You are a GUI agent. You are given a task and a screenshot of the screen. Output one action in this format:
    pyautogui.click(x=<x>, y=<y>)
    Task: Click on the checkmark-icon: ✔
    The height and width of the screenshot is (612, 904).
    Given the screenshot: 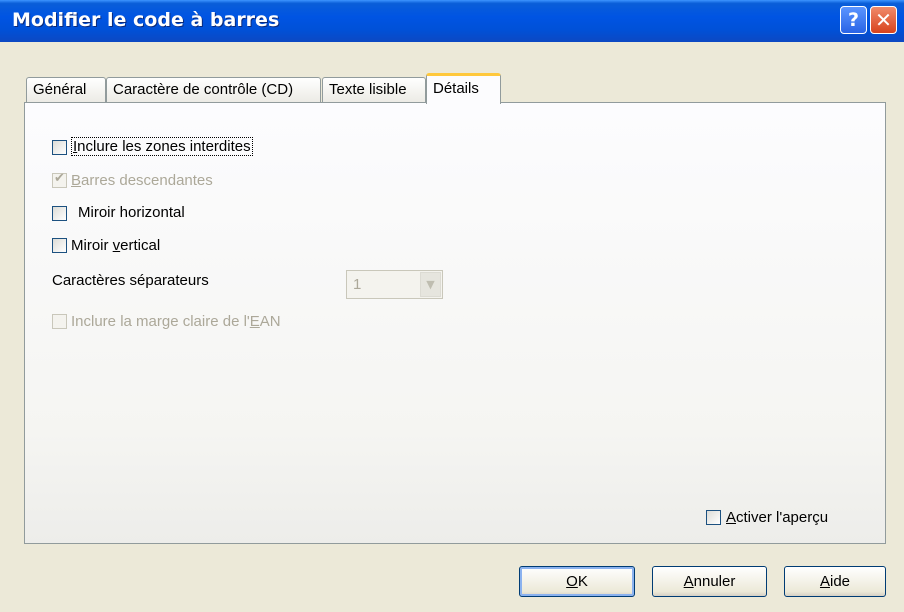 What is the action you would take?
    pyautogui.click(x=59, y=178)
    